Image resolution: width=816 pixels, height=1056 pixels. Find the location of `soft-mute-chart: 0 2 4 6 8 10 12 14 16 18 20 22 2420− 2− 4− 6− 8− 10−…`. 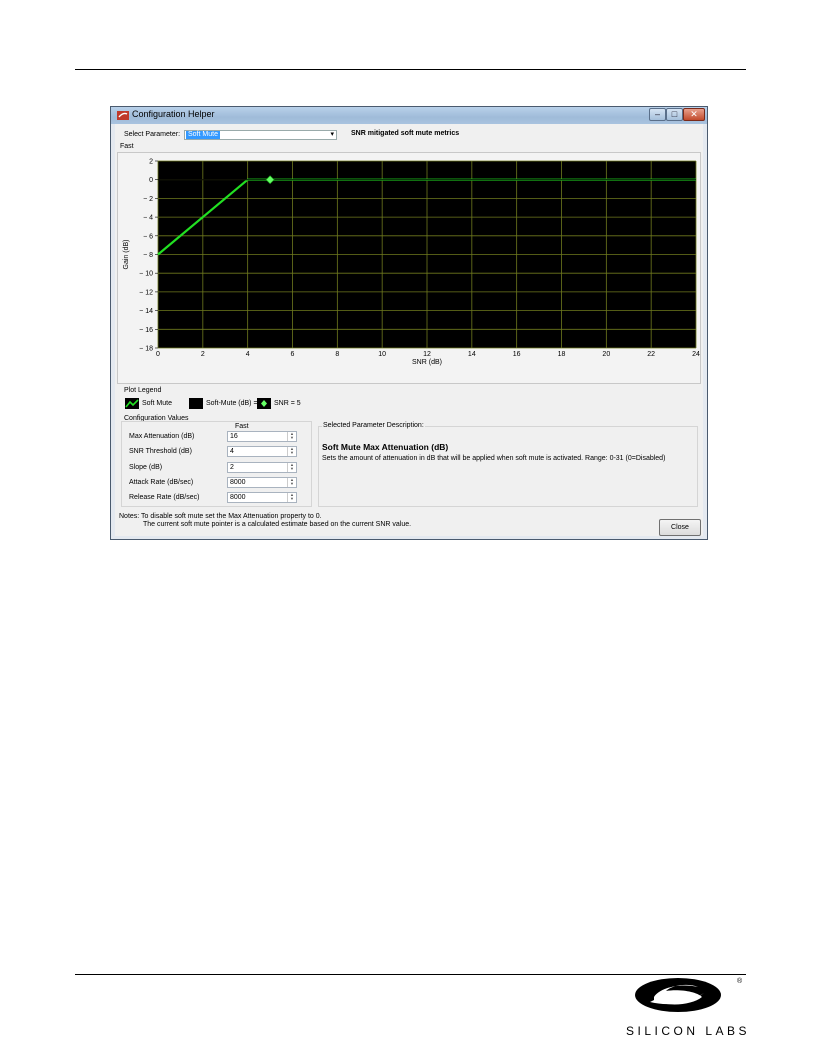

soft-mute-chart: 0 2 4 6 8 10 12 14 16 18 20 22 2420− 2− 4− 6− 8− 10−… is located at coordinates (411, 263).